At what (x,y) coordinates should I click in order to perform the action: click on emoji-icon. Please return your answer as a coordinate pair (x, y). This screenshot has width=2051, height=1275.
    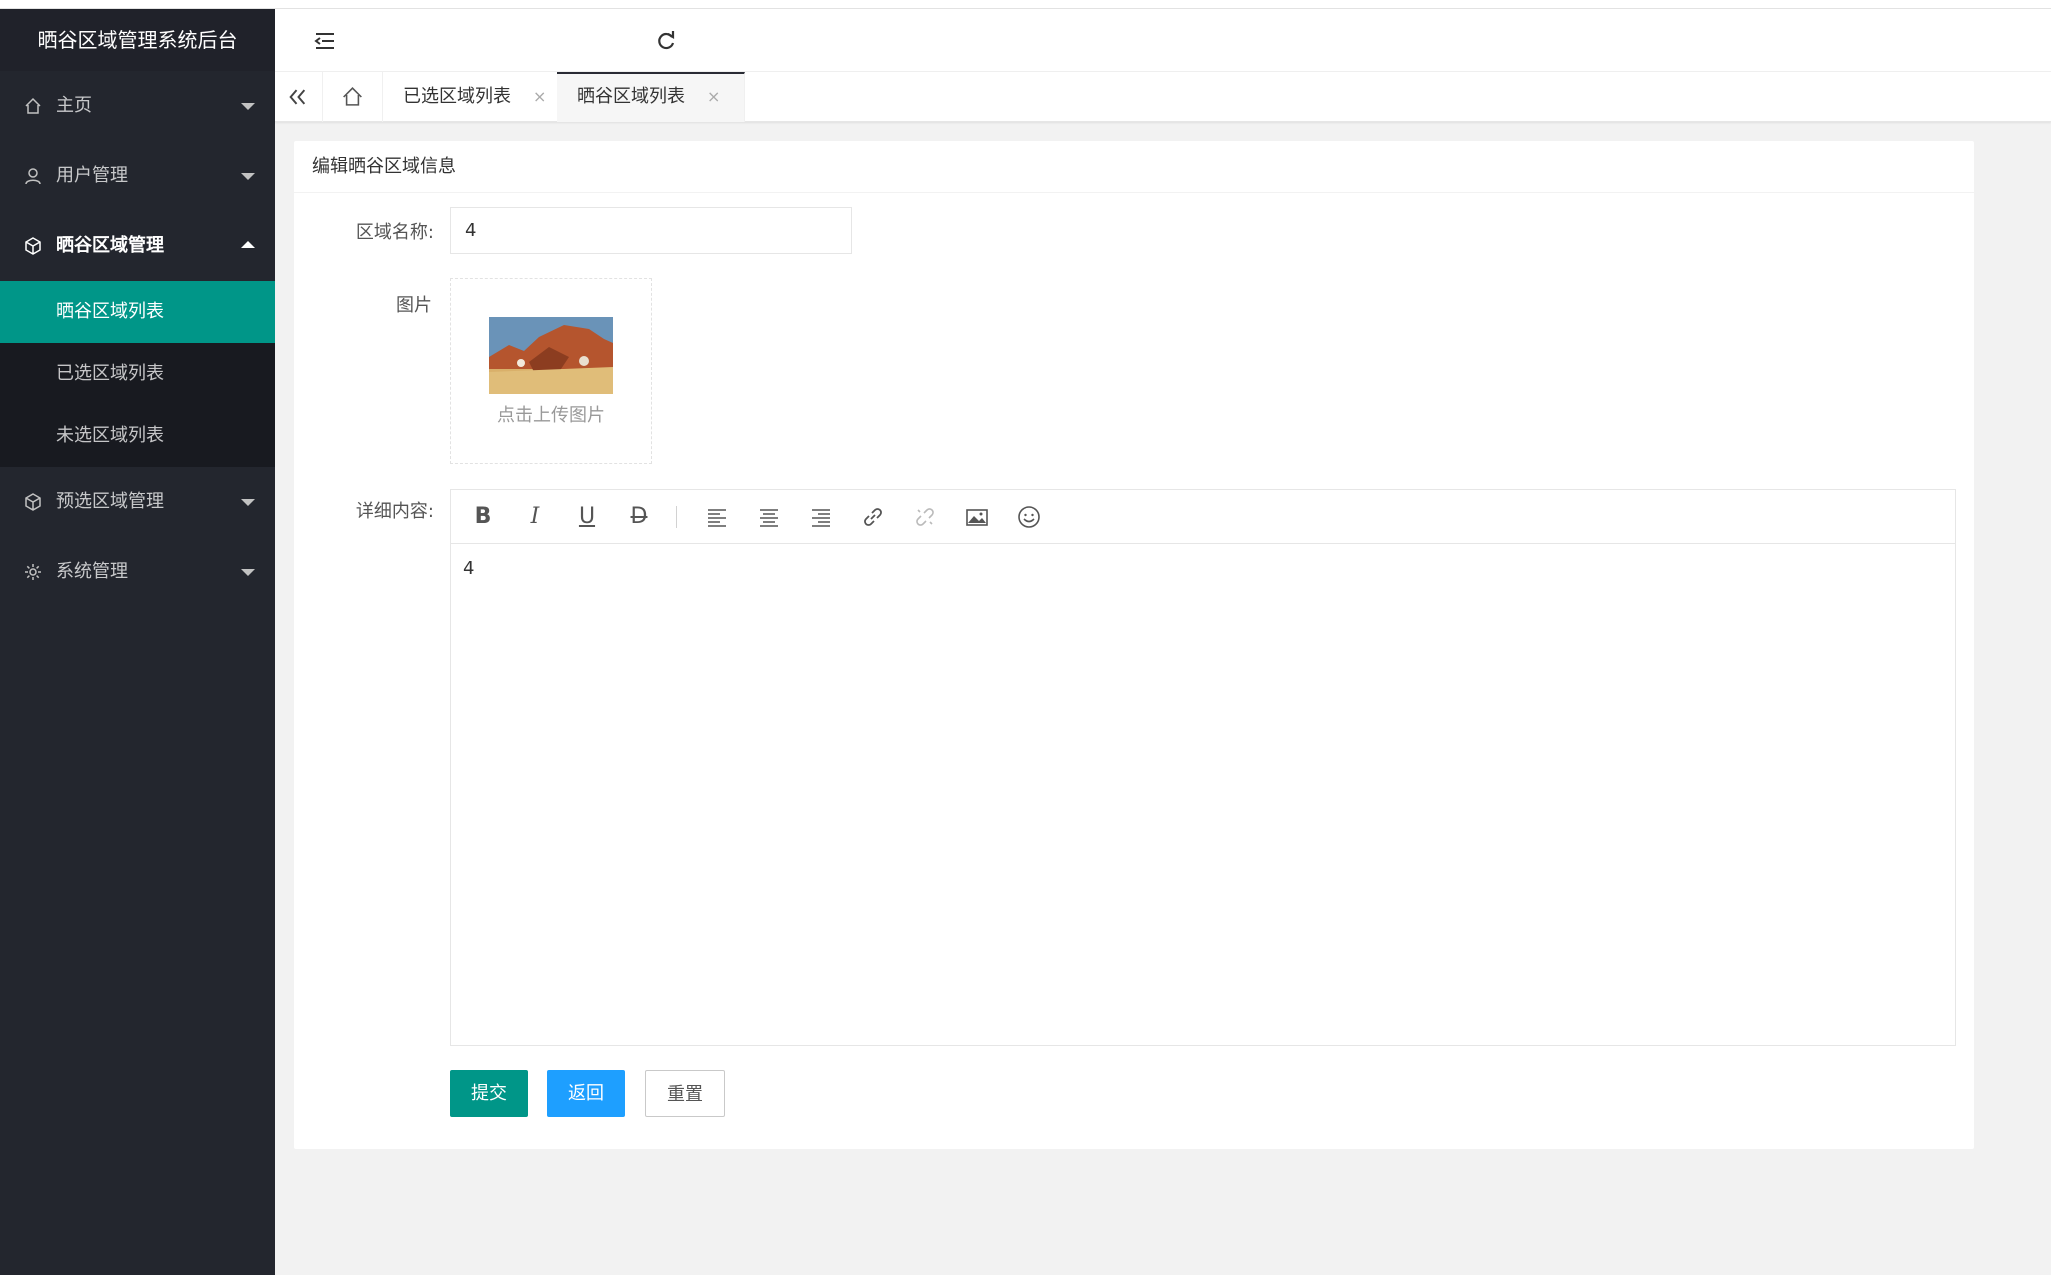
    Looking at the image, I should click on (1029, 517).